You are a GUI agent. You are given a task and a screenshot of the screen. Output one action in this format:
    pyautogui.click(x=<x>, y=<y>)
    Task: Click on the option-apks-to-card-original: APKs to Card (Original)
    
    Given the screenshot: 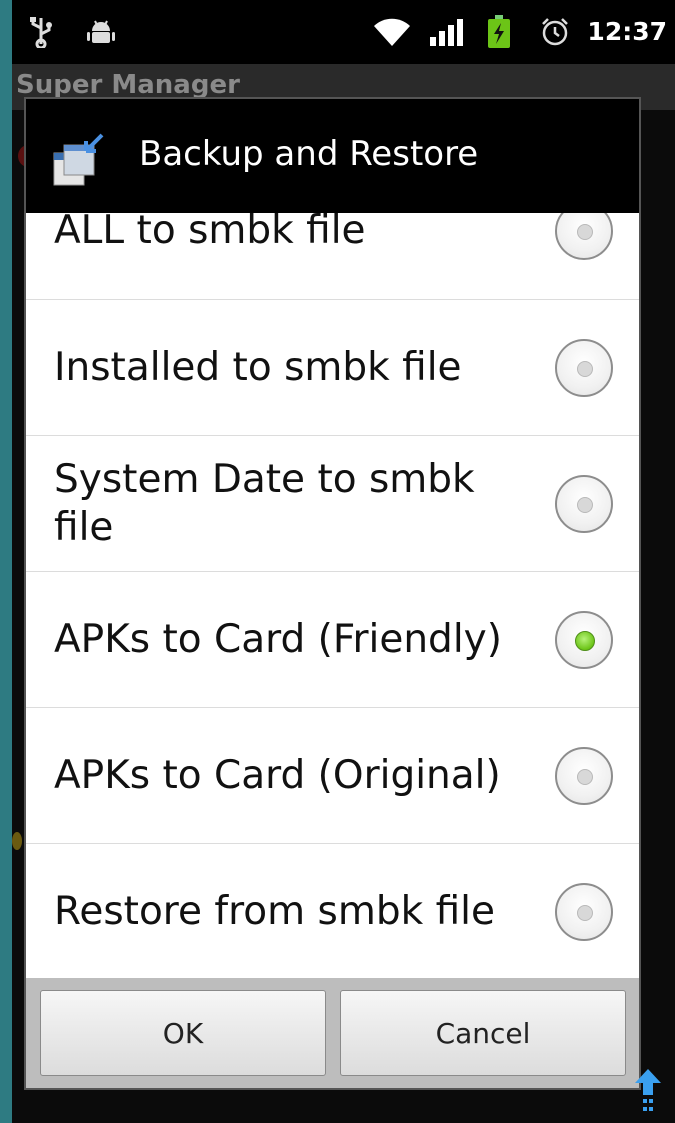 What is the action you would take?
    pyautogui.click(x=332, y=775)
    